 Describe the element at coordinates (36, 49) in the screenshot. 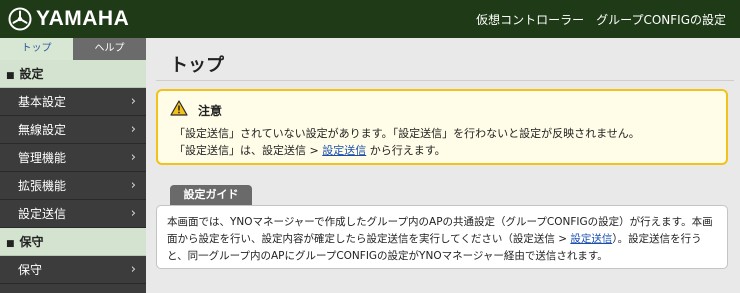

I see `tab-top: トップ` at that location.